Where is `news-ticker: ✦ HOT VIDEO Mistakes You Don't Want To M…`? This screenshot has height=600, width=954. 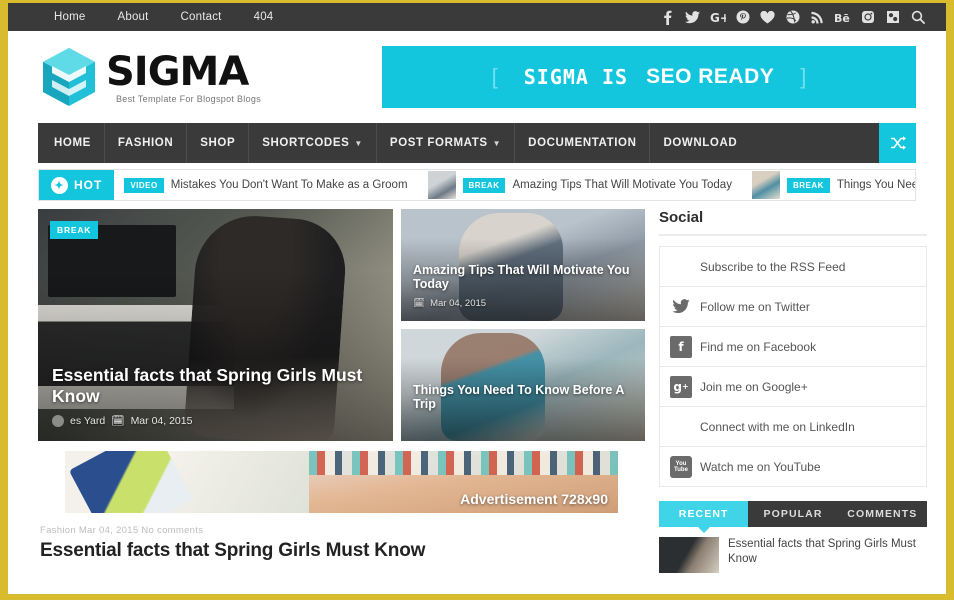 news-ticker: ✦ HOT VIDEO Mistakes You Don't Want To M… is located at coordinates (477, 185).